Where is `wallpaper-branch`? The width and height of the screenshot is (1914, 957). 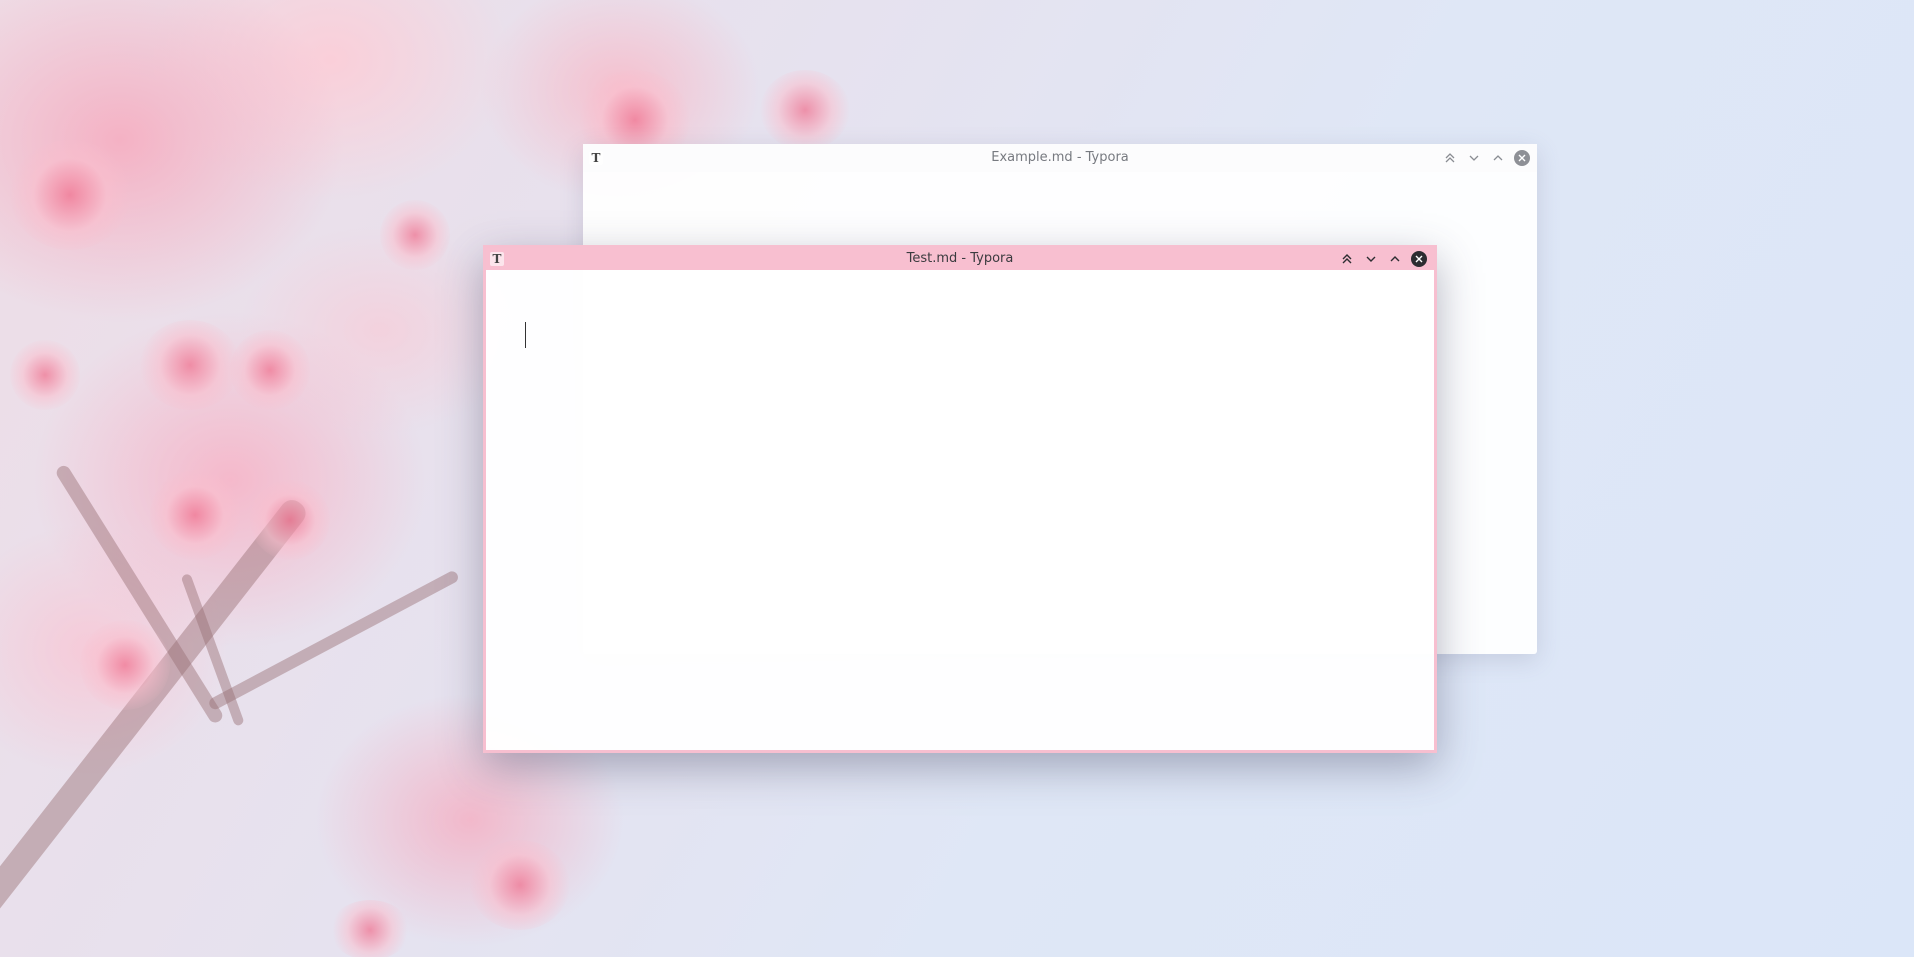 wallpaper-branch is located at coordinates (155, 708).